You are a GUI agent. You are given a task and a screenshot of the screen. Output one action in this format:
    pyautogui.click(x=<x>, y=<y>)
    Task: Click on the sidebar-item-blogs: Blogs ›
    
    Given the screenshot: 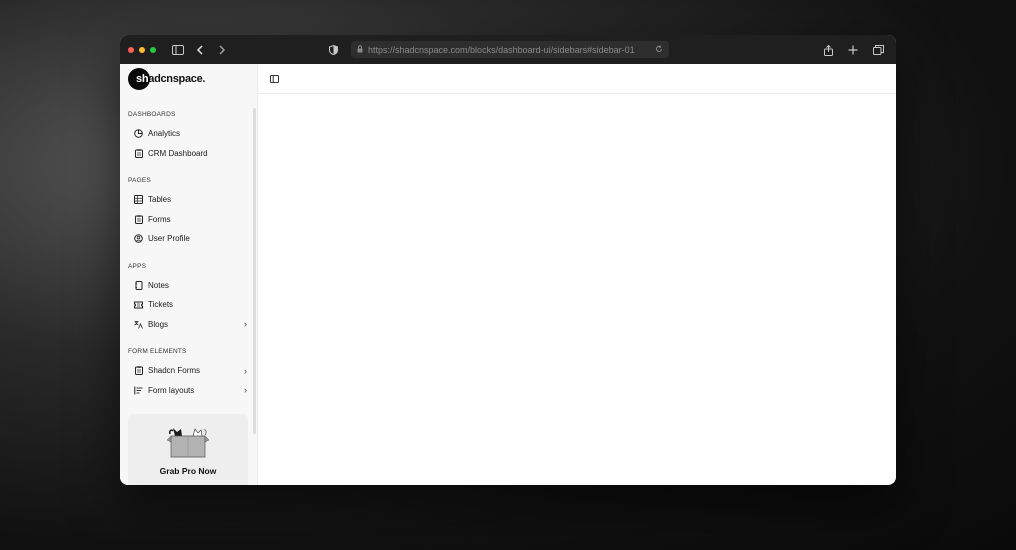 What is the action you would take?
    pyautogui.click(x=192, y=325)
    